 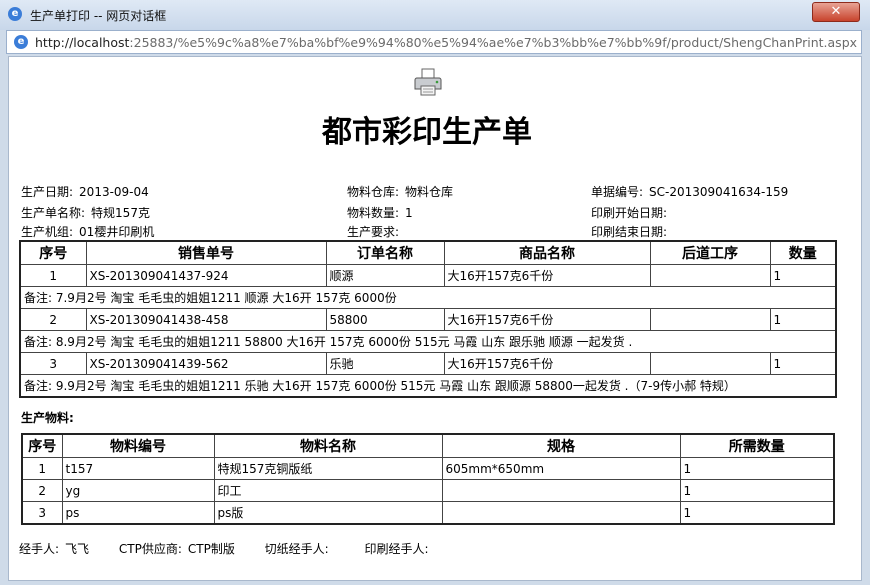 I want to click on cell-order-name: 顺源, so click(x=385, y=275).